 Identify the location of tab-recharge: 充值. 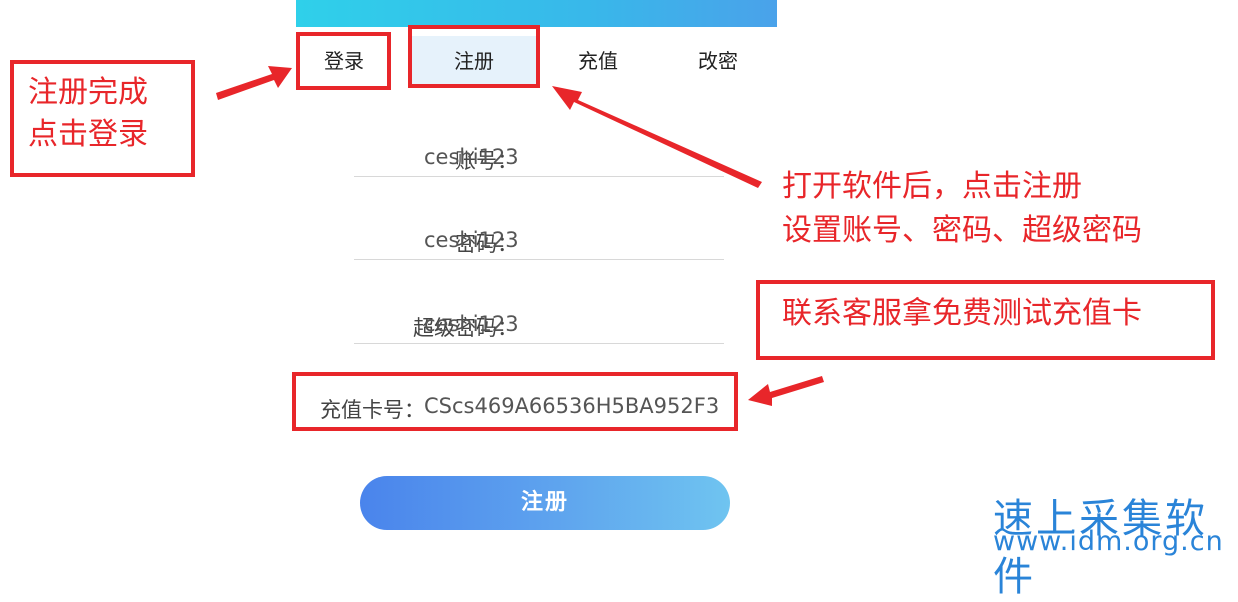
(598, 61).